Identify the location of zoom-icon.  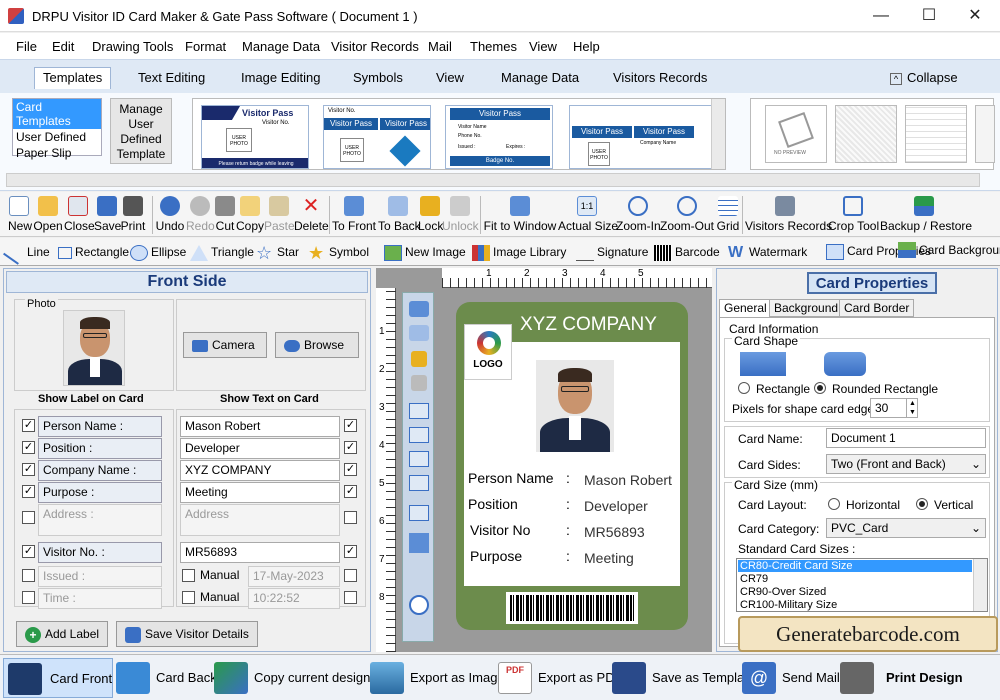
(419, 605).